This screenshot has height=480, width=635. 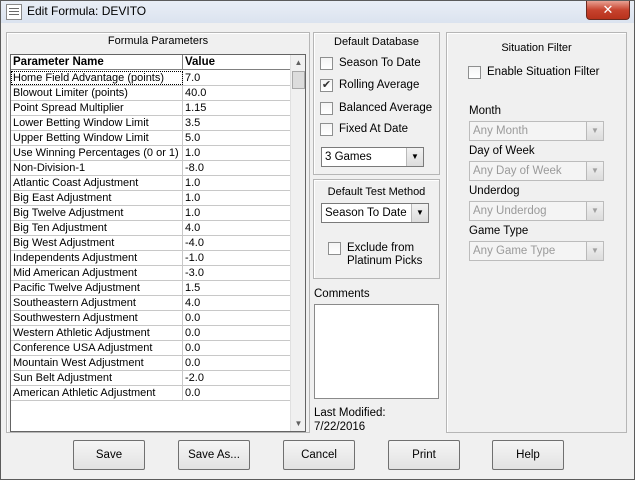 What do you see at coordinates (97, 198) in the screenshot?
I see `parameter-name-cell: Big East Adjustment` at bounding box center [97, 198].